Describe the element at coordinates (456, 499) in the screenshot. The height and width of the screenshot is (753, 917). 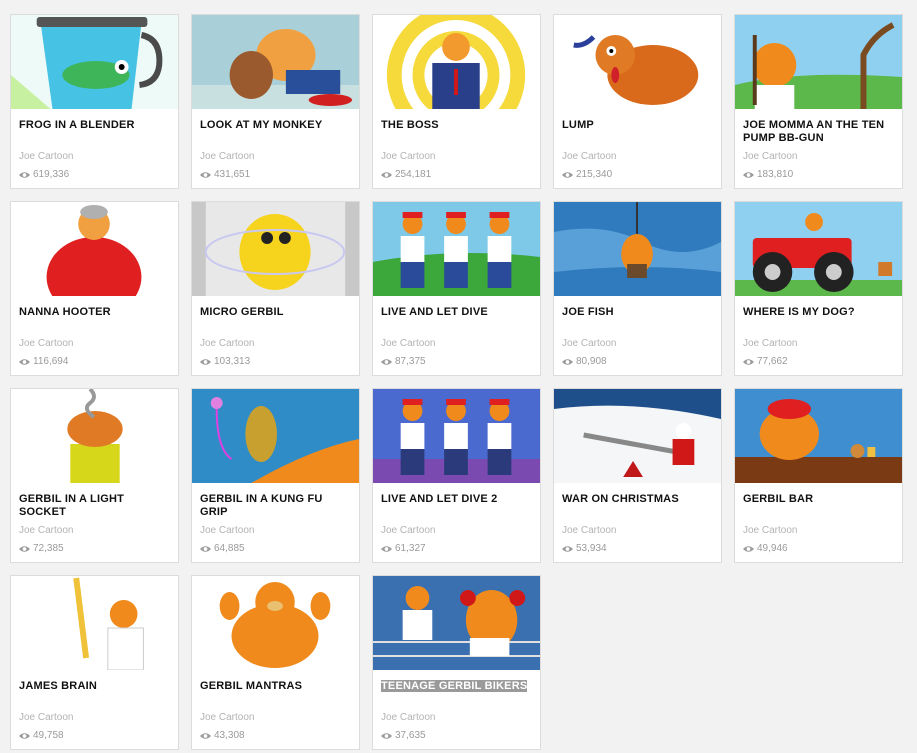
I see `card-title: LIVE AND LET DIVE 2` at that location.